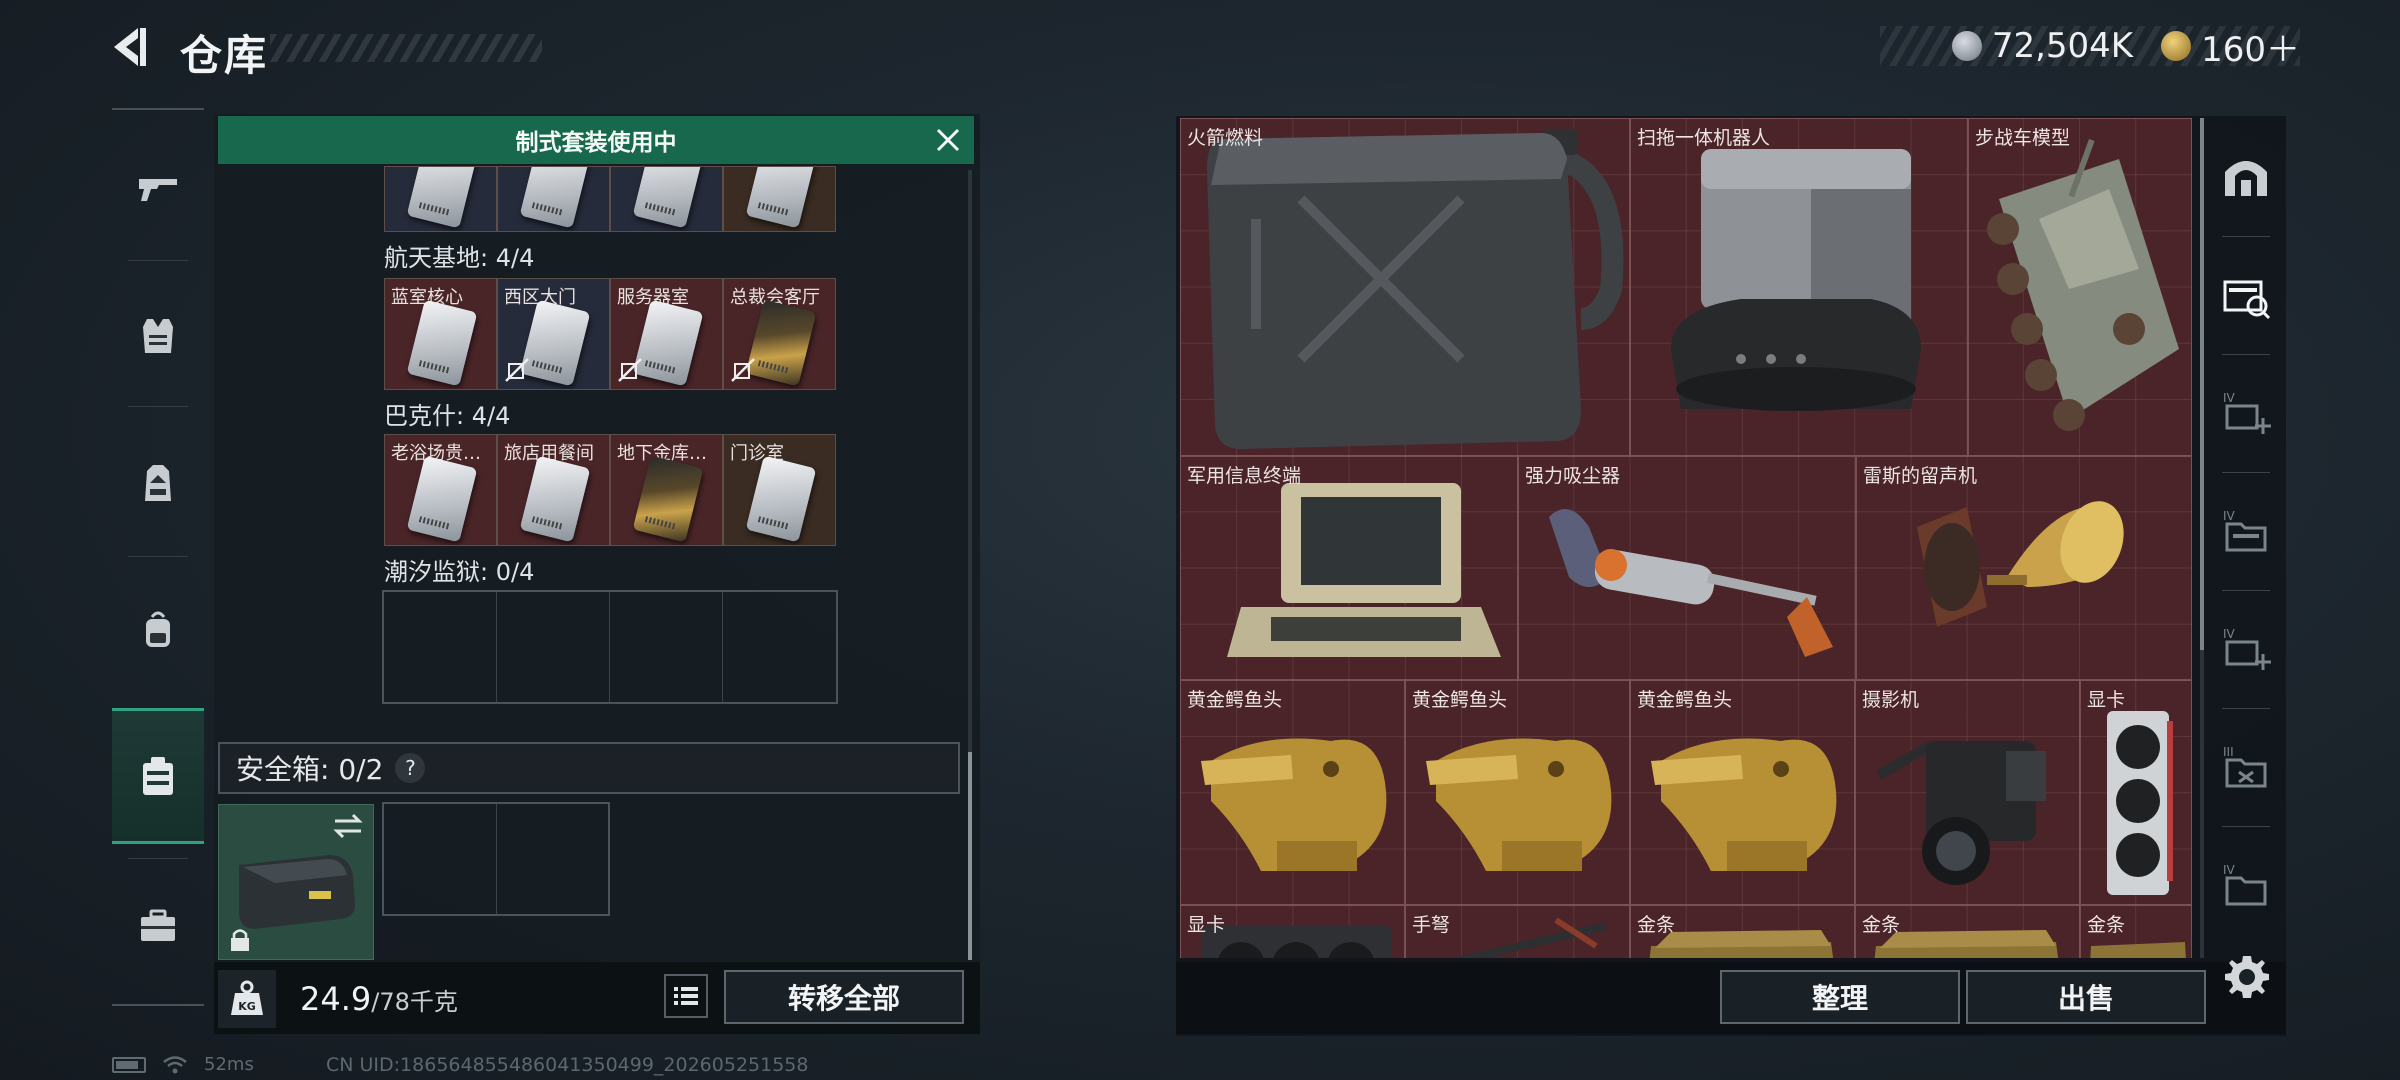 This screenshot has width=2400, height=1080. Describe the element at coordinates (129, 1064) in the screenshot. I see `battery-icon` at that location.